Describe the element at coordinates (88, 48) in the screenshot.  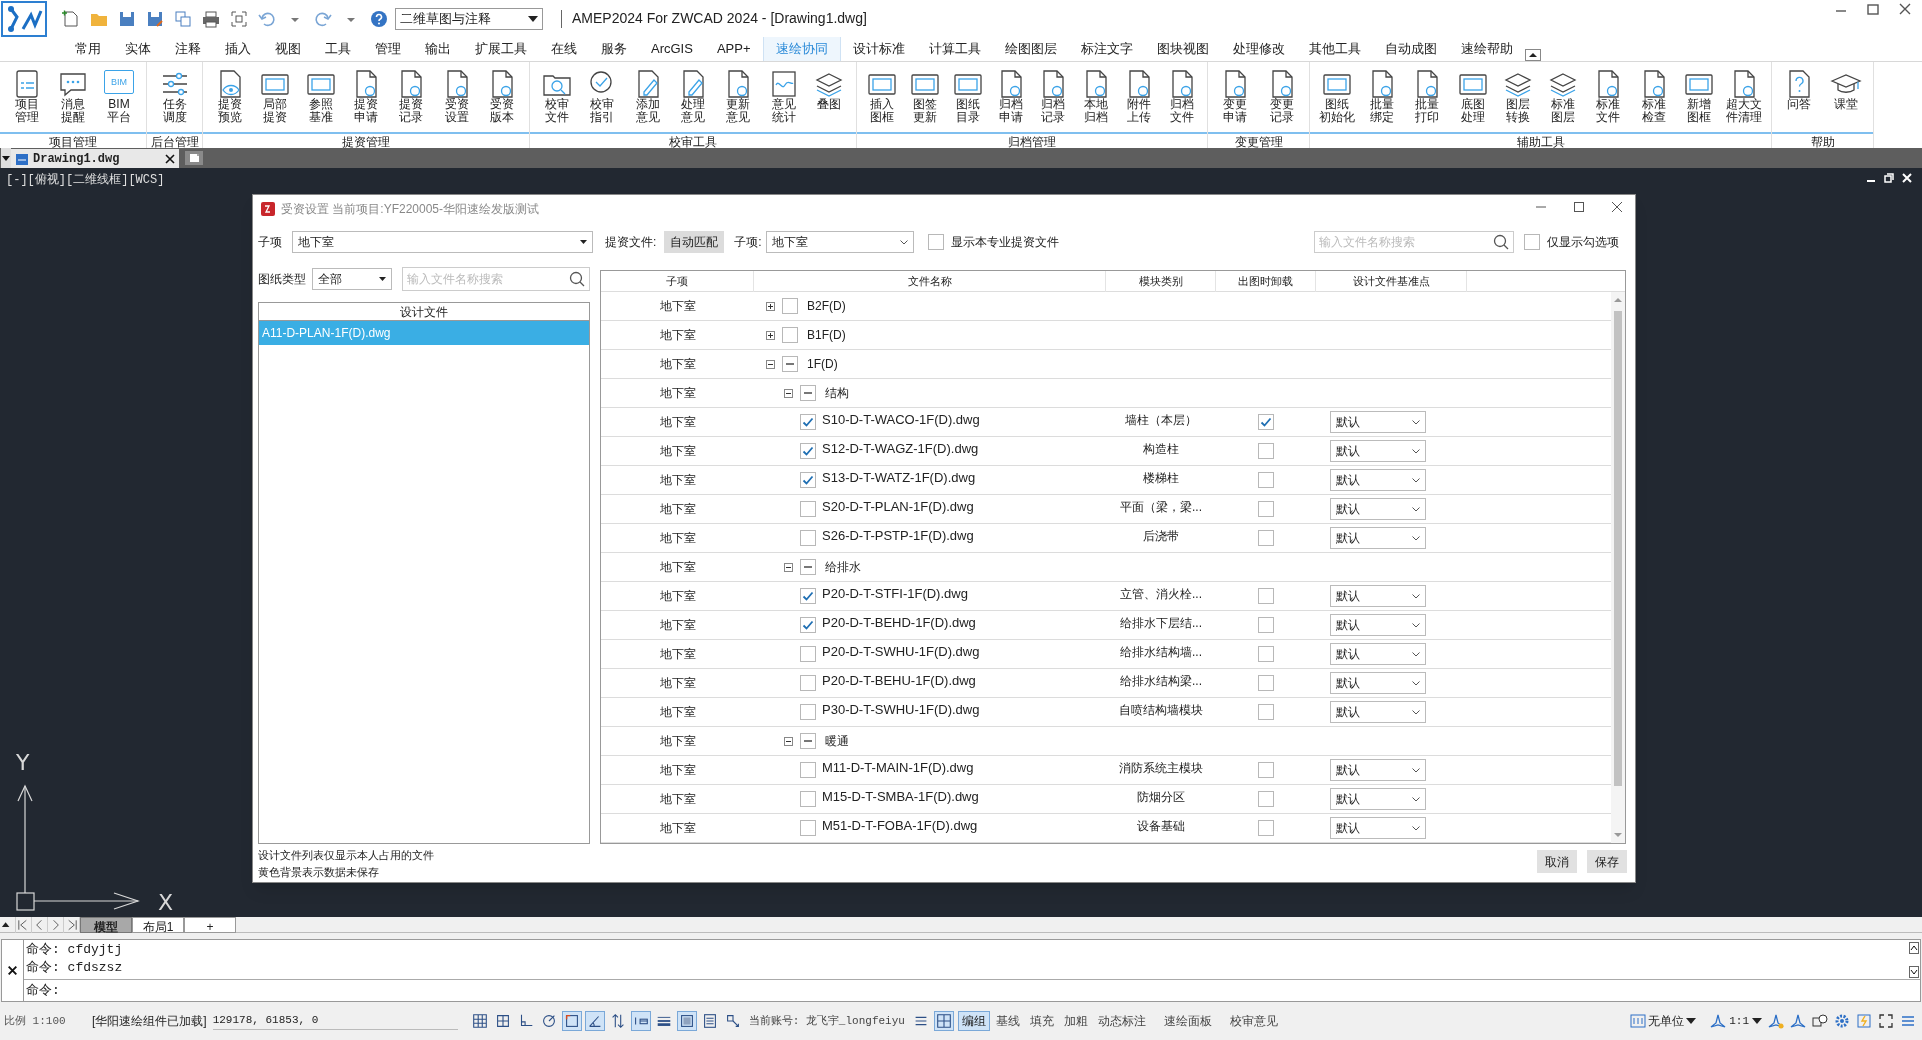
I see `menu-tab: 常用` at that location.